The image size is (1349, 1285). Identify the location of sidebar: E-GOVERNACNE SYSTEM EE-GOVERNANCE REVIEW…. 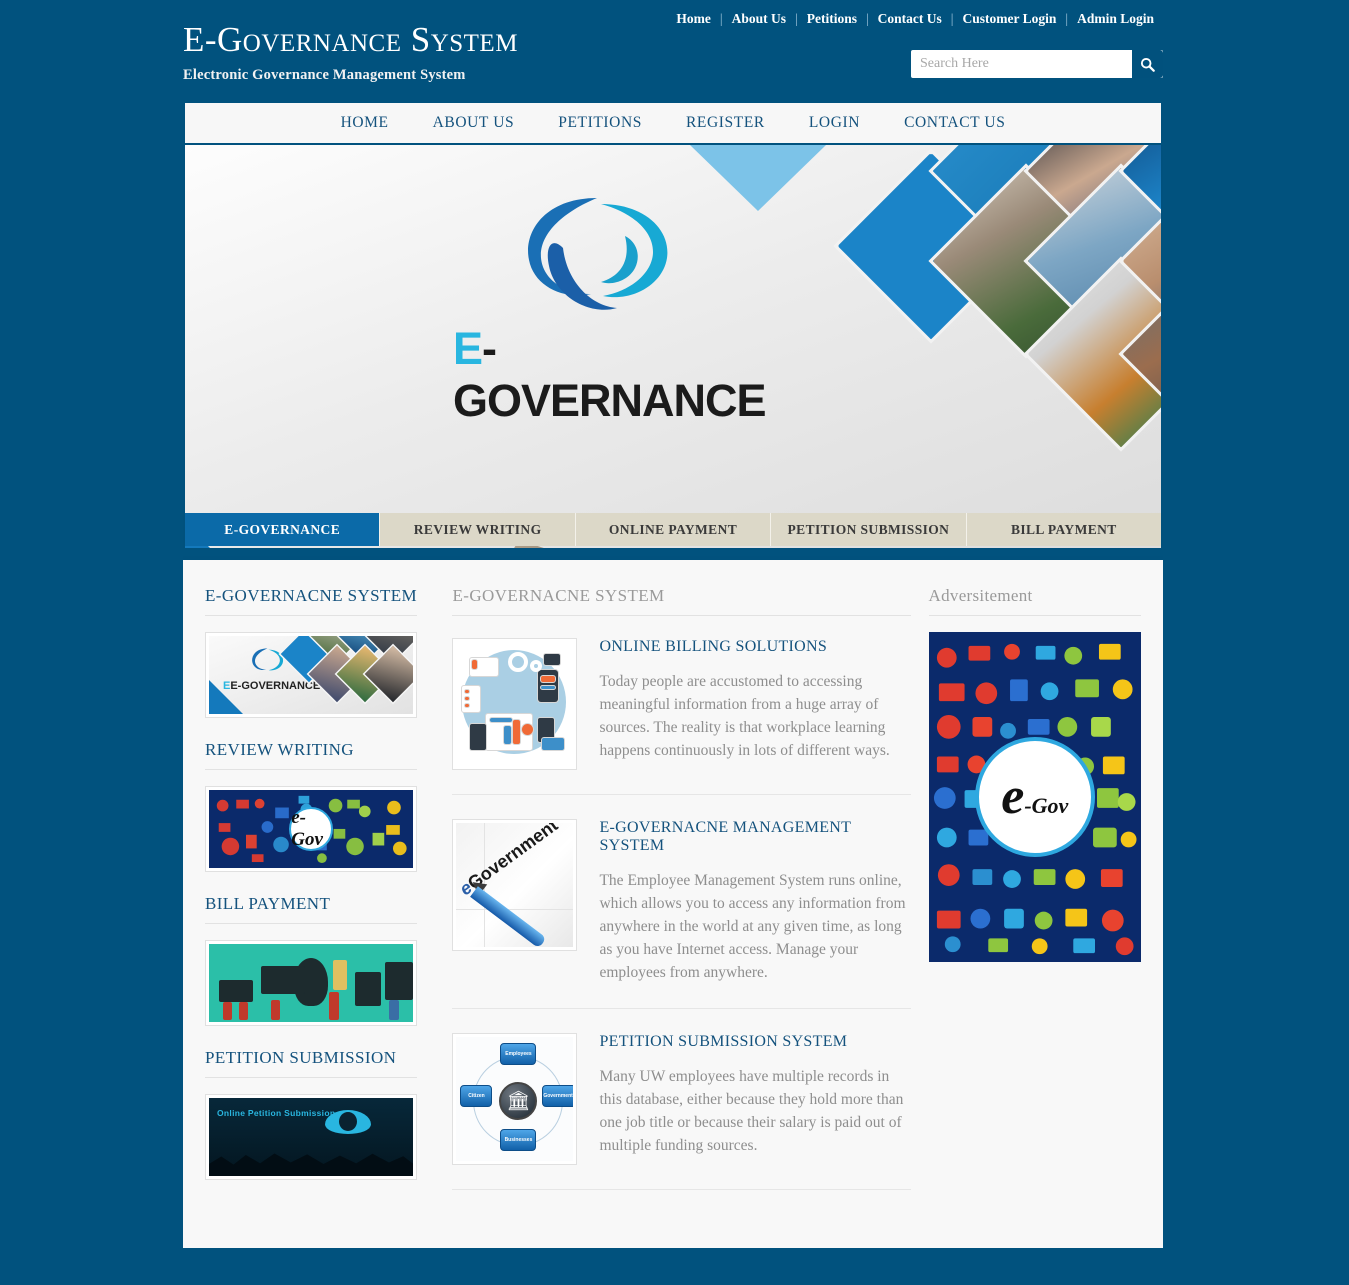
(311, 900).